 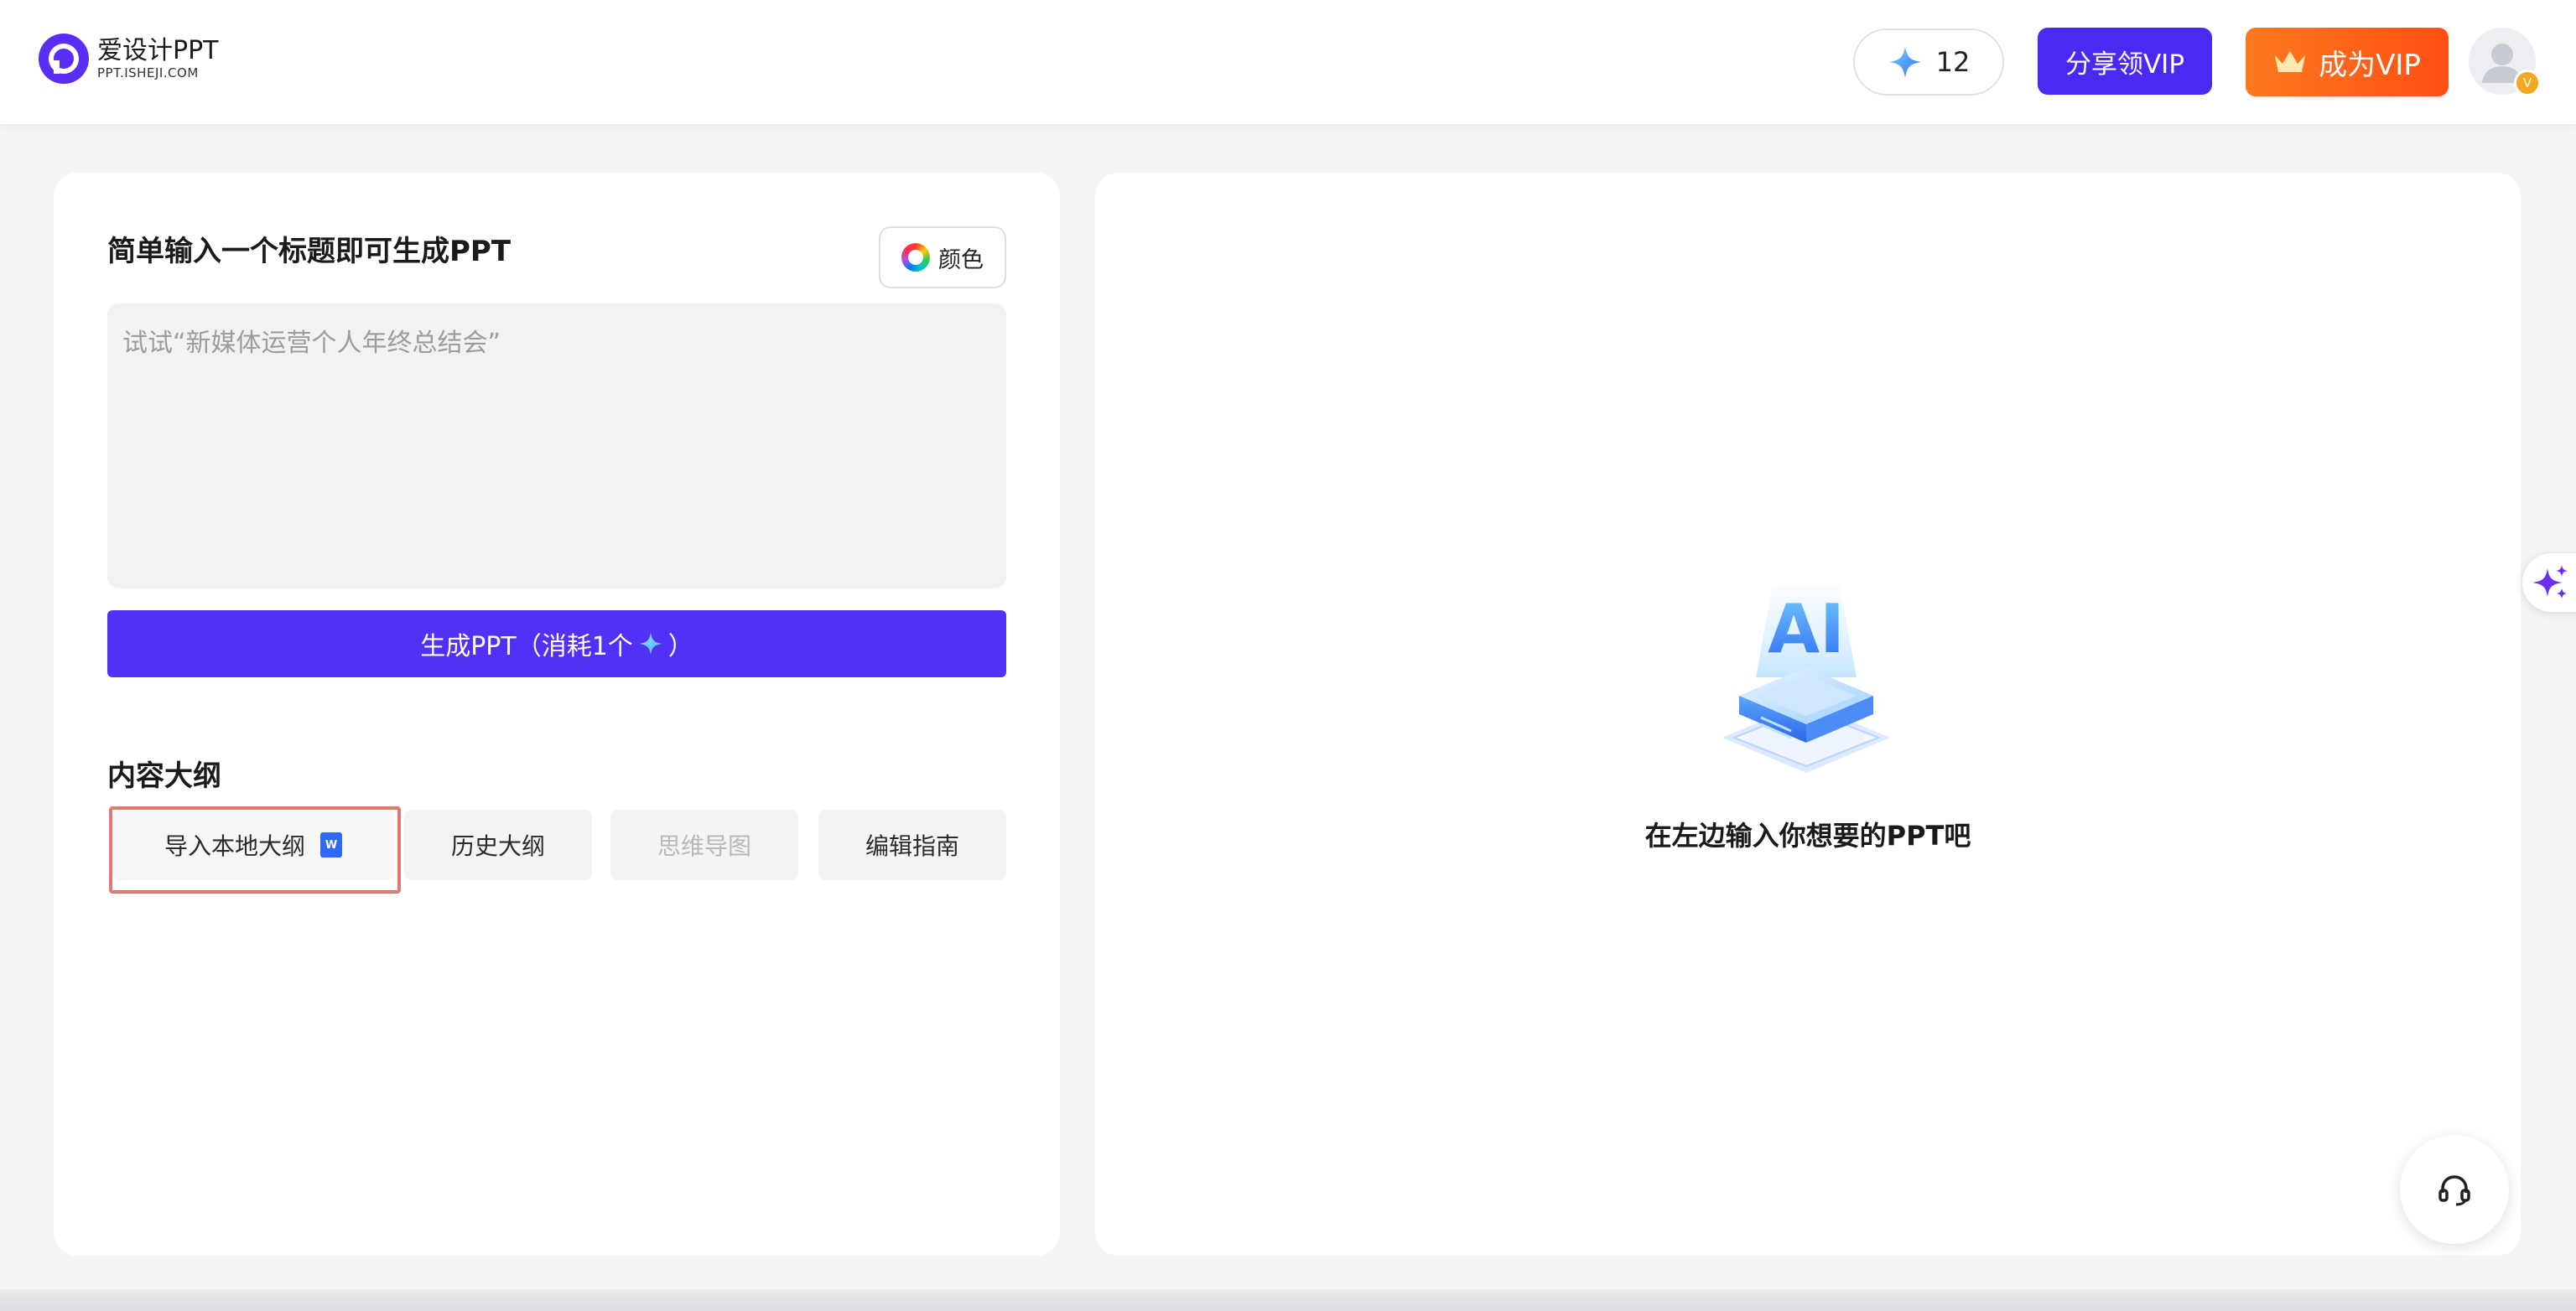 What do you see at coordinates (1288, 62) in the screenshot?
I see `top-header: 爱设计PPT PPT.ISHEJI.COM 12 分享领VIP 成为VIP V` at bounding box center [1288, 62].